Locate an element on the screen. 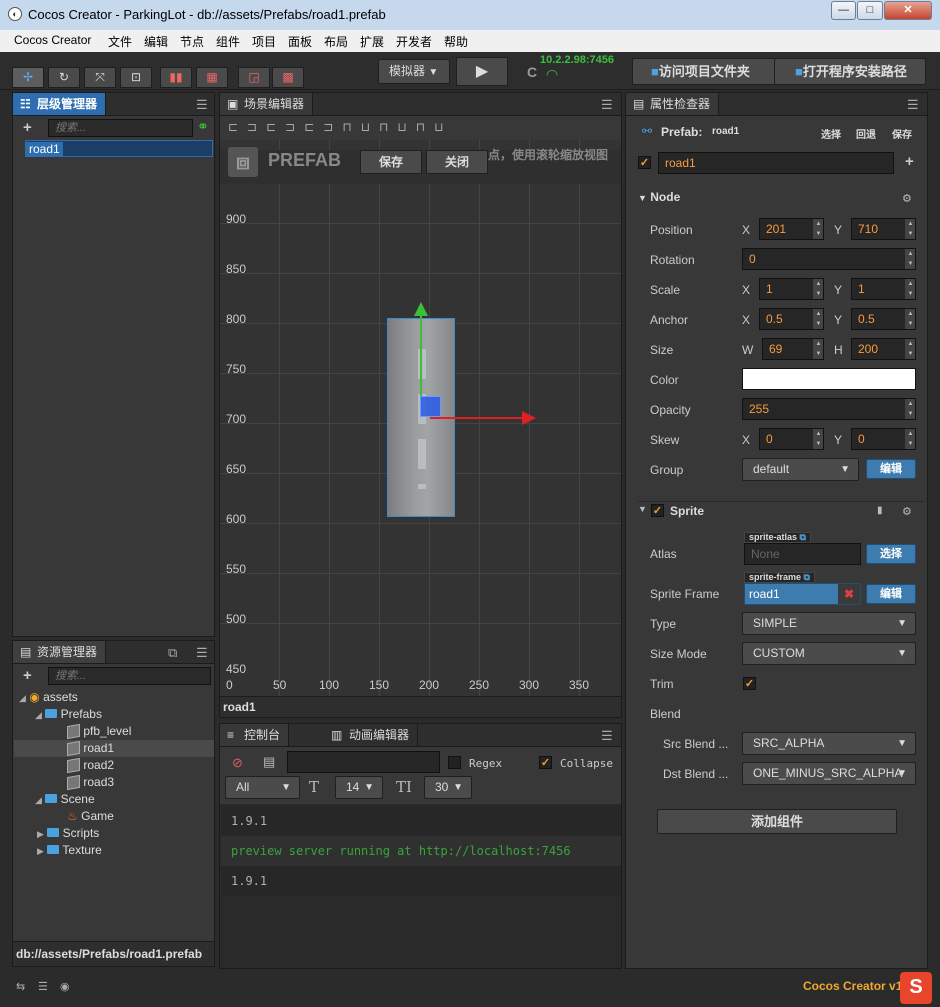 The image size is (940, 1007). menu-component: 组件 is located at coordinates (228, 41).